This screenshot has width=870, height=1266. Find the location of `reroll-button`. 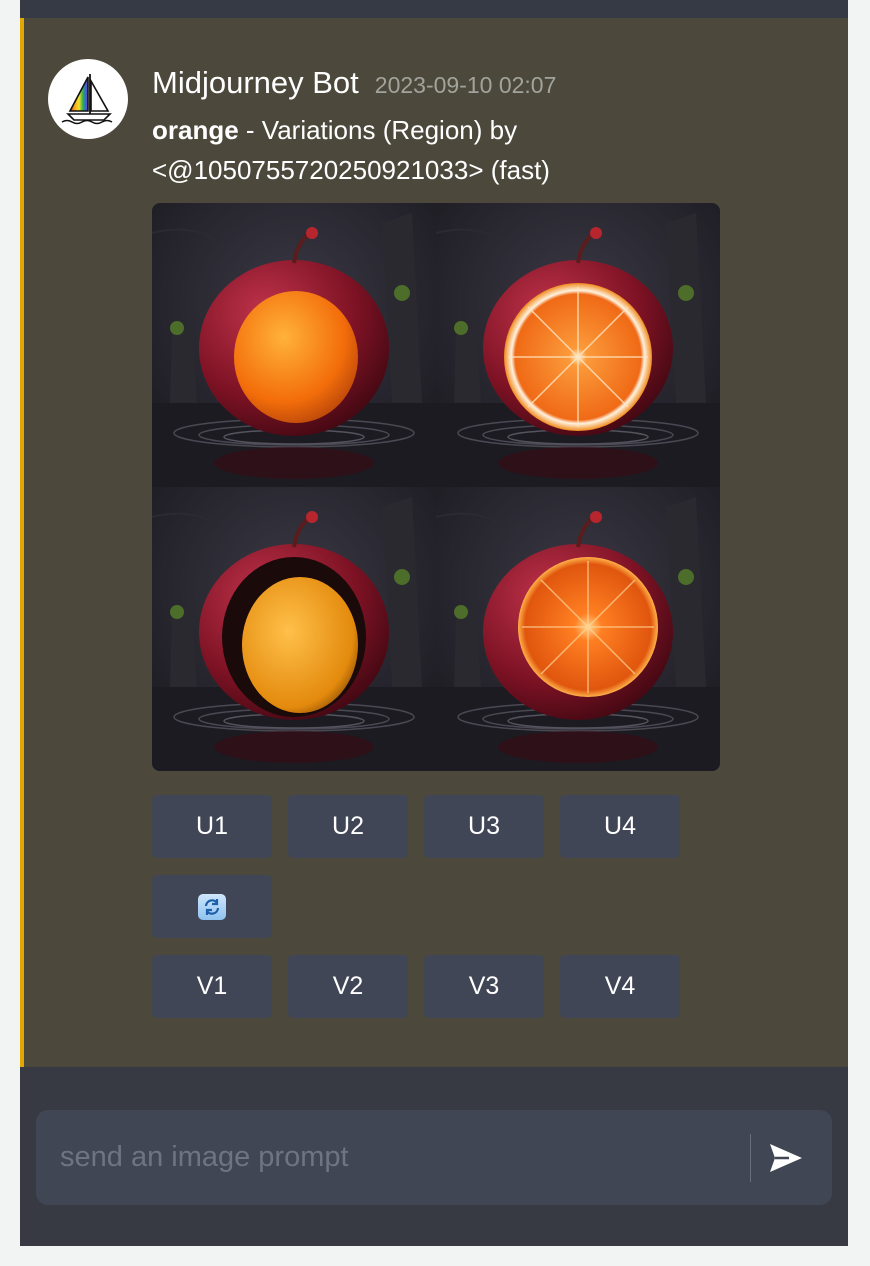

reroll-button is located at coordinates (212, 906).